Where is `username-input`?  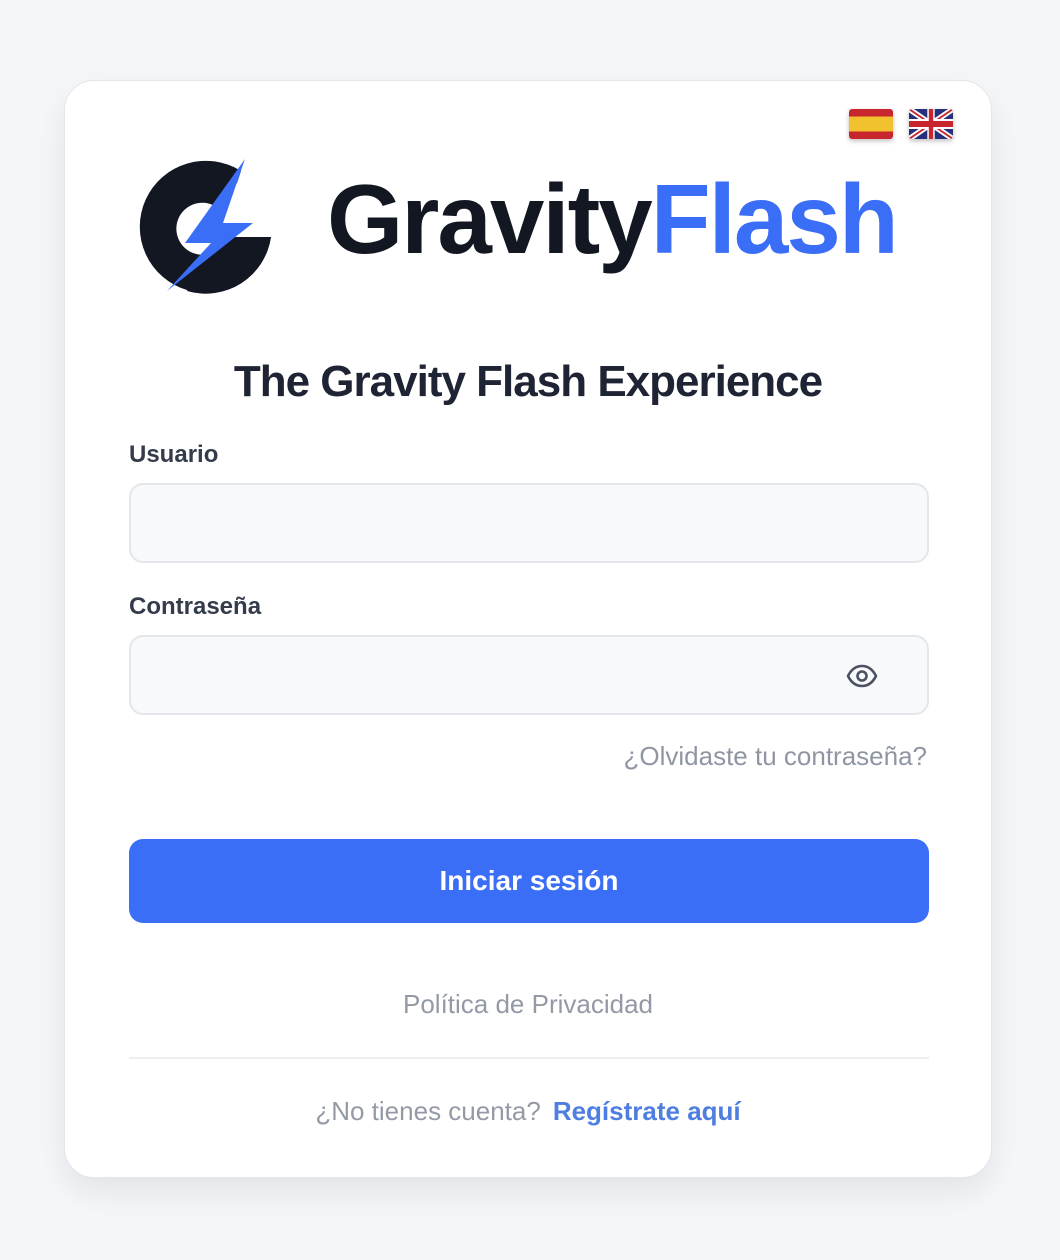
username-input is located at coordinates (529, 523).